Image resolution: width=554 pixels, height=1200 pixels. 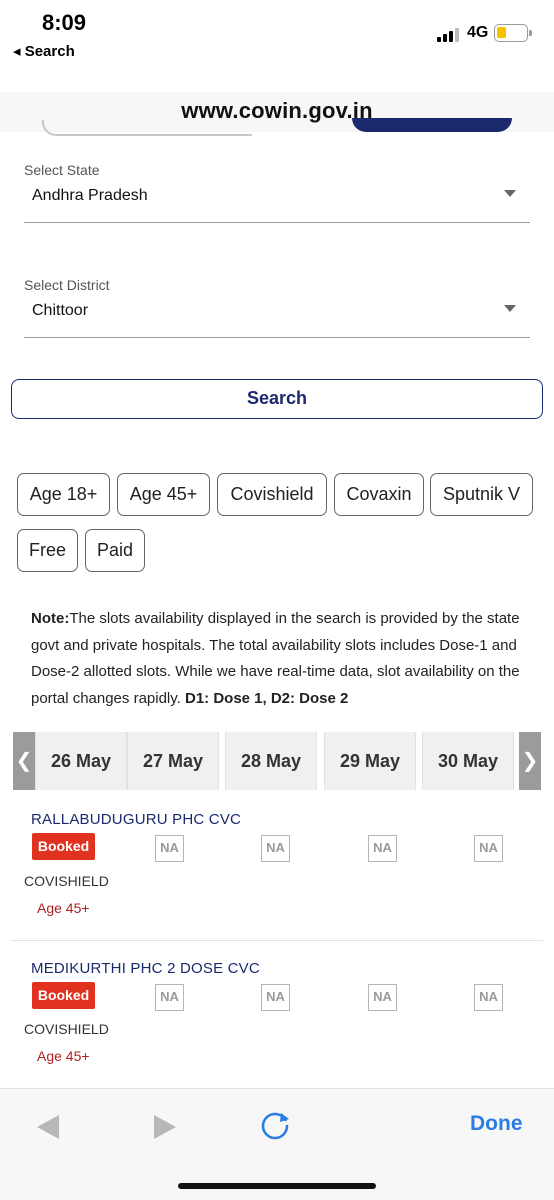 I want to click on tab-switcher-edge, so click(x=147, y=128).